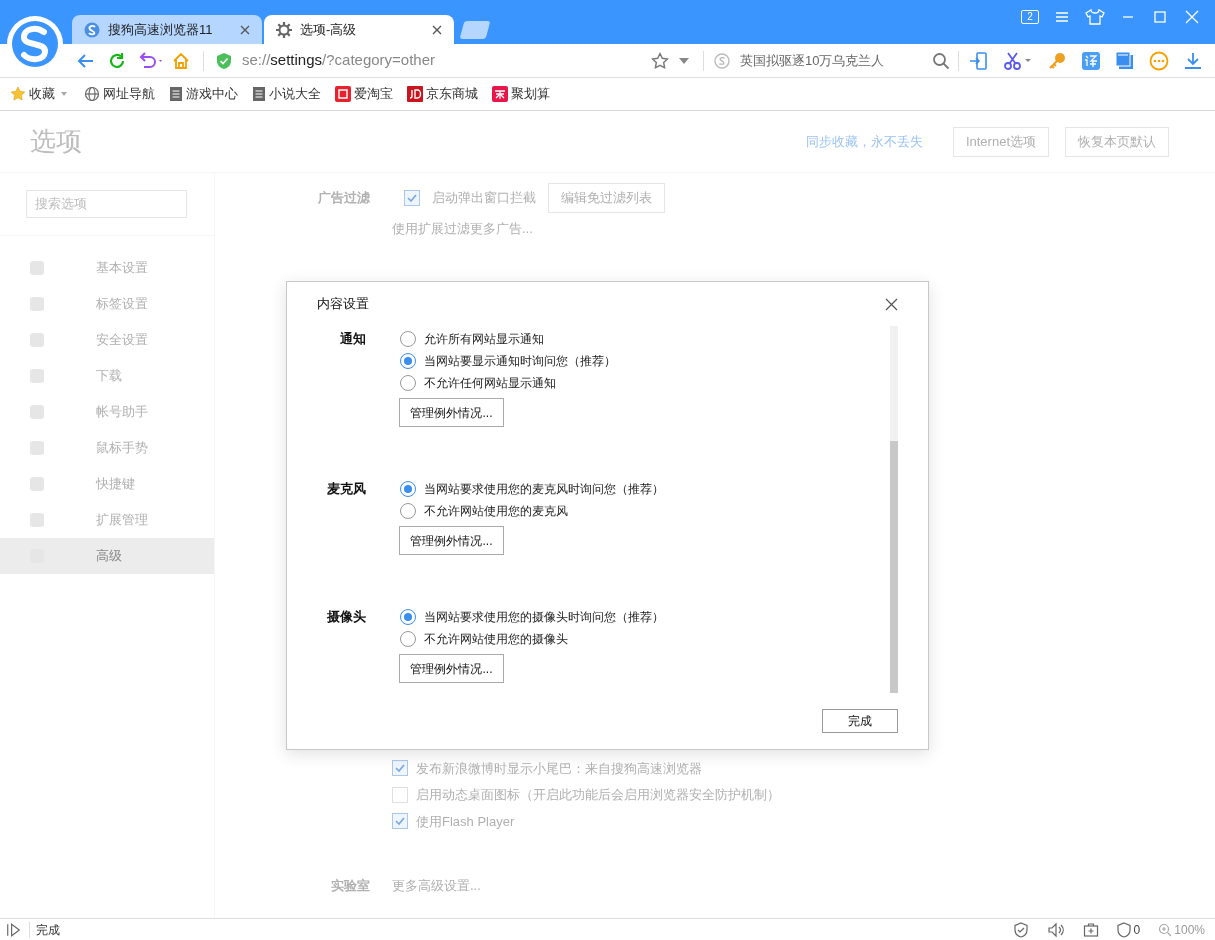 This screenshot has height=940, width=1215. I want to click on section-label: 摄像头, so click(346, 617).